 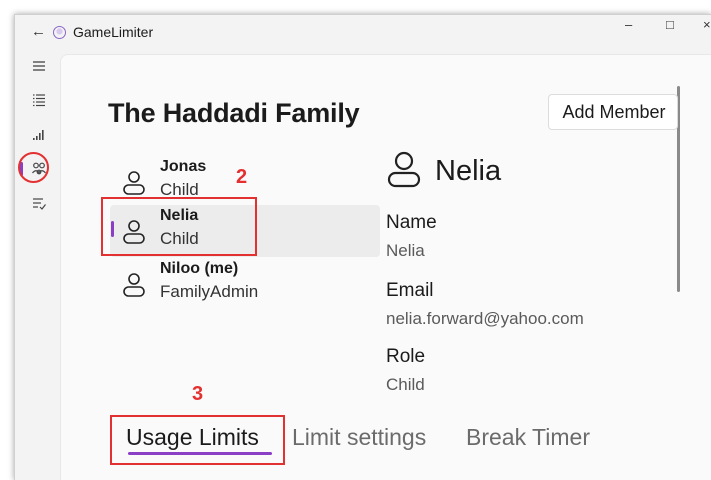 I want to click on email-value: nelia.forward@yahoo.com, so click(x=485, y=318).